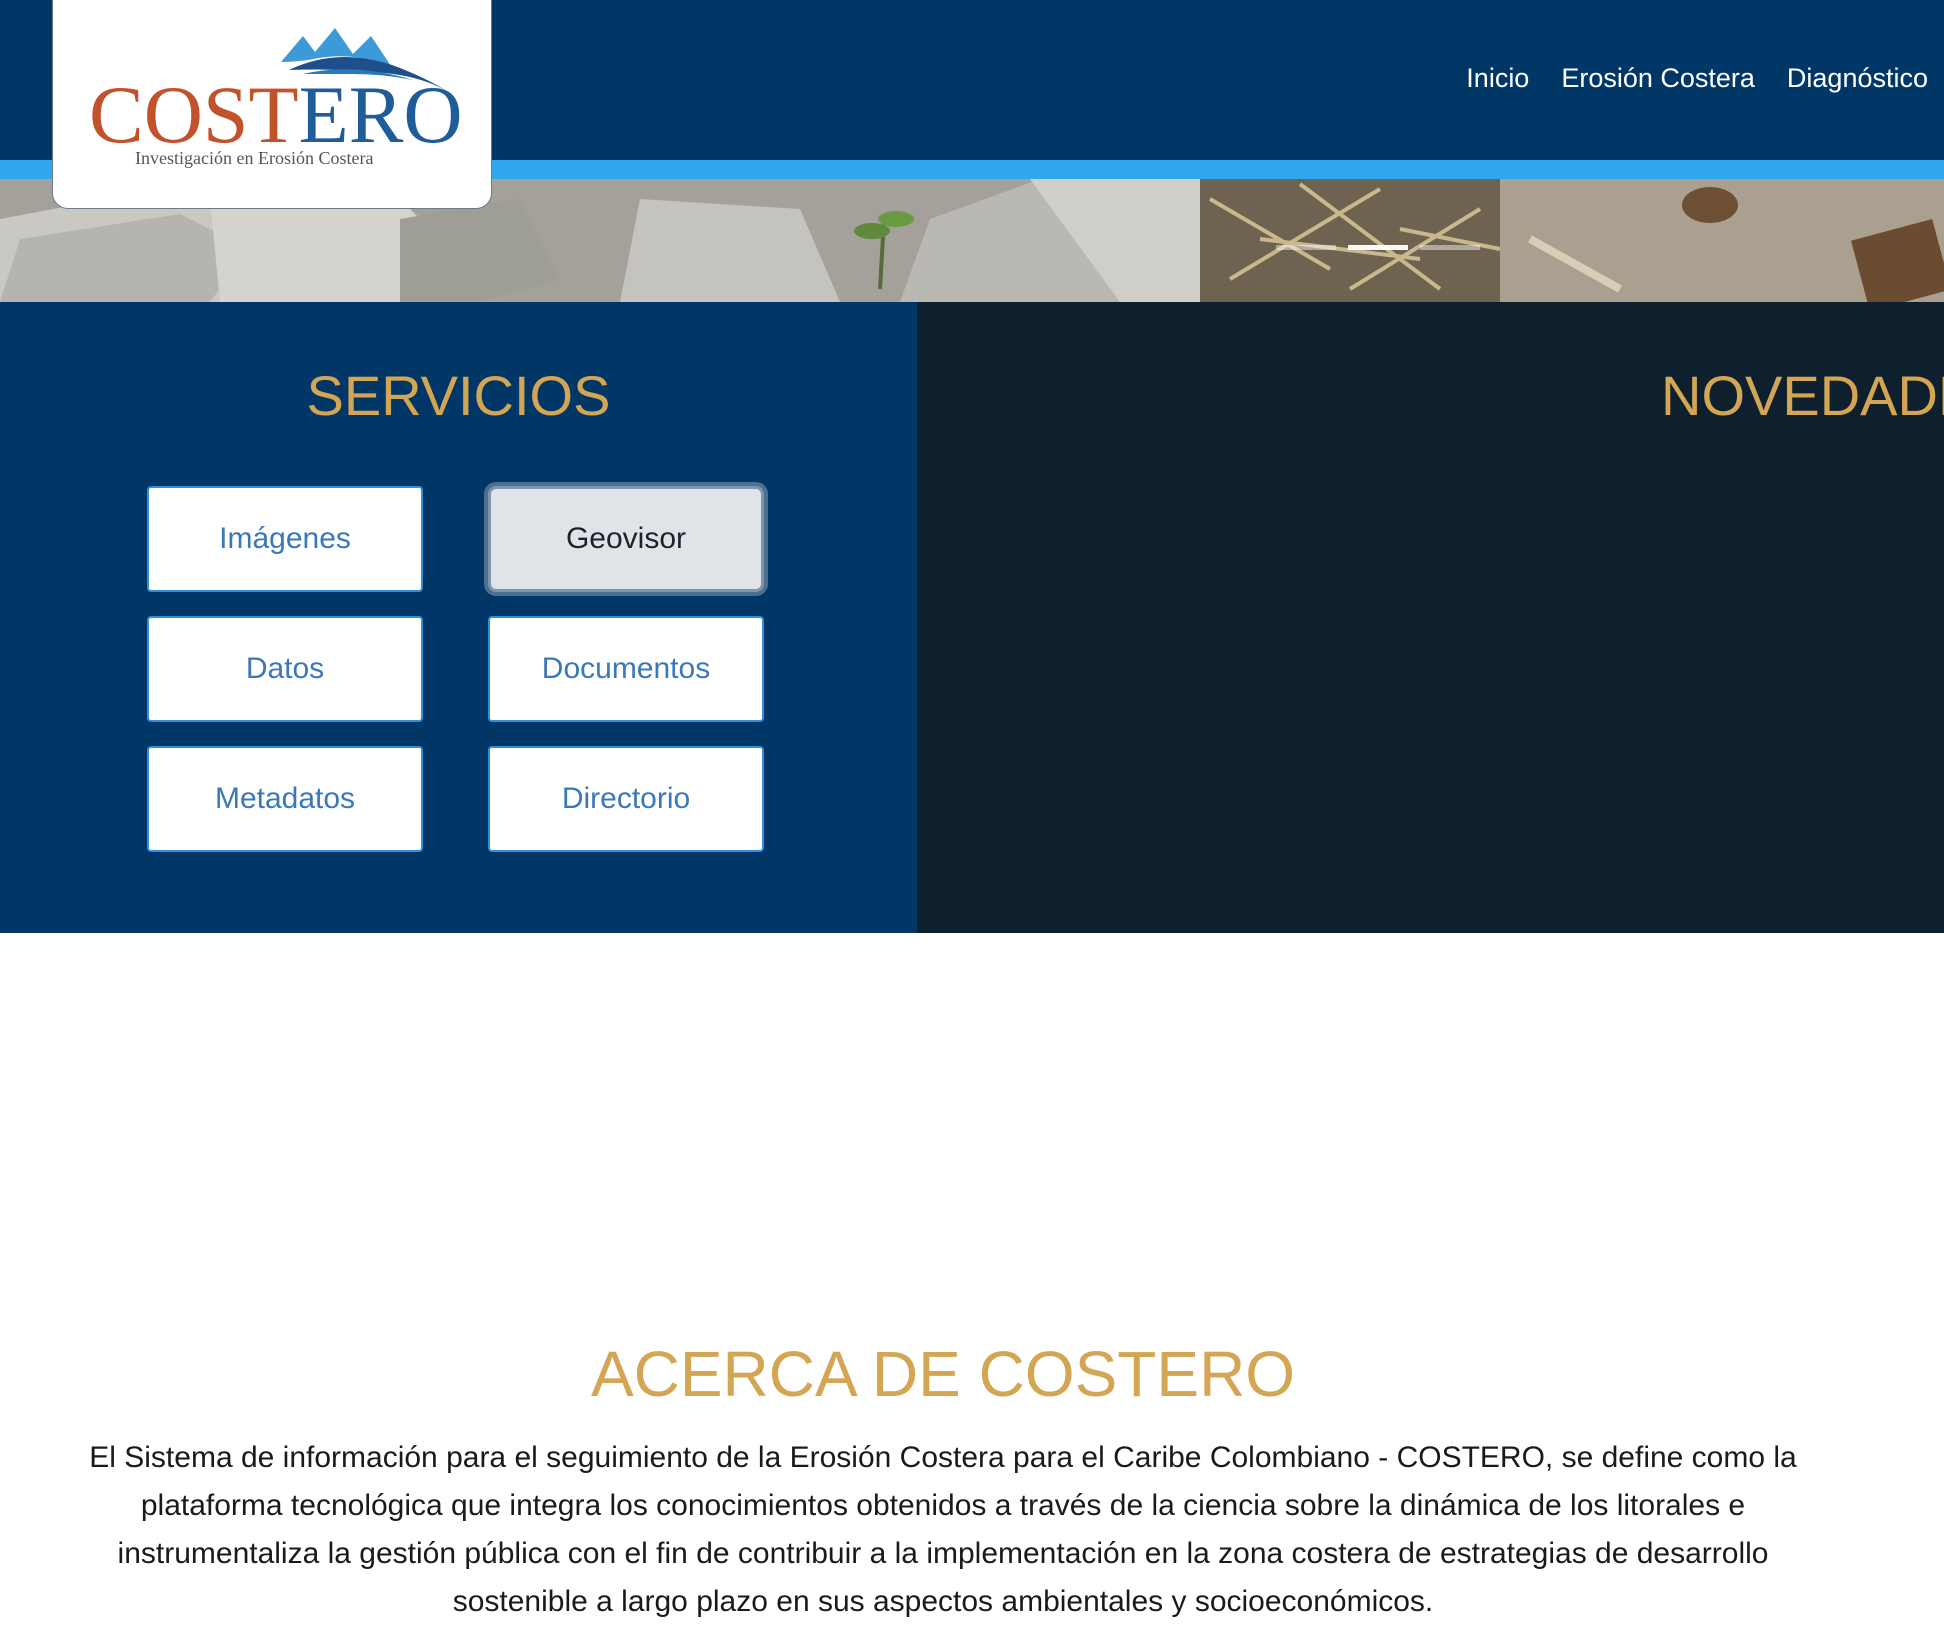 The width and height of the screenshot is (1944, 1648). I want to click on service-button-documentos: Documentos, so click(626, 669).